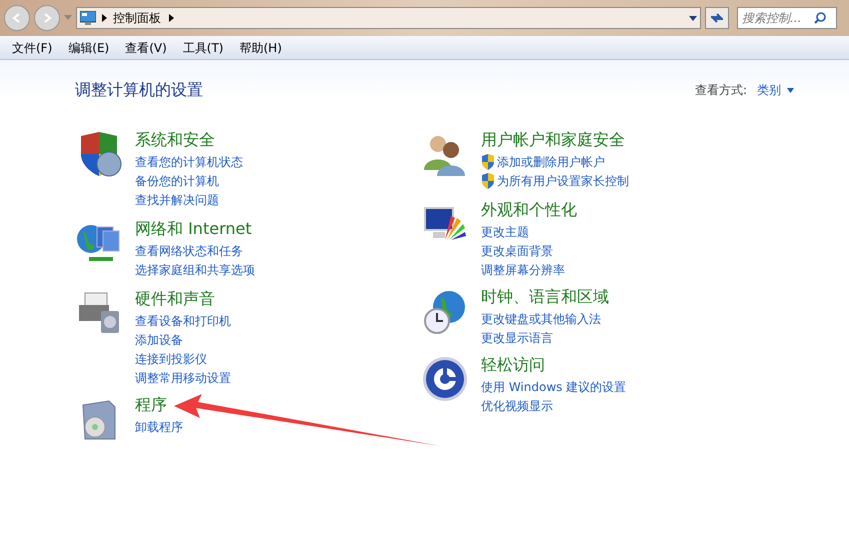 The image size is (849, 536). I want to click on control-panel-icon, so click(88, 18).